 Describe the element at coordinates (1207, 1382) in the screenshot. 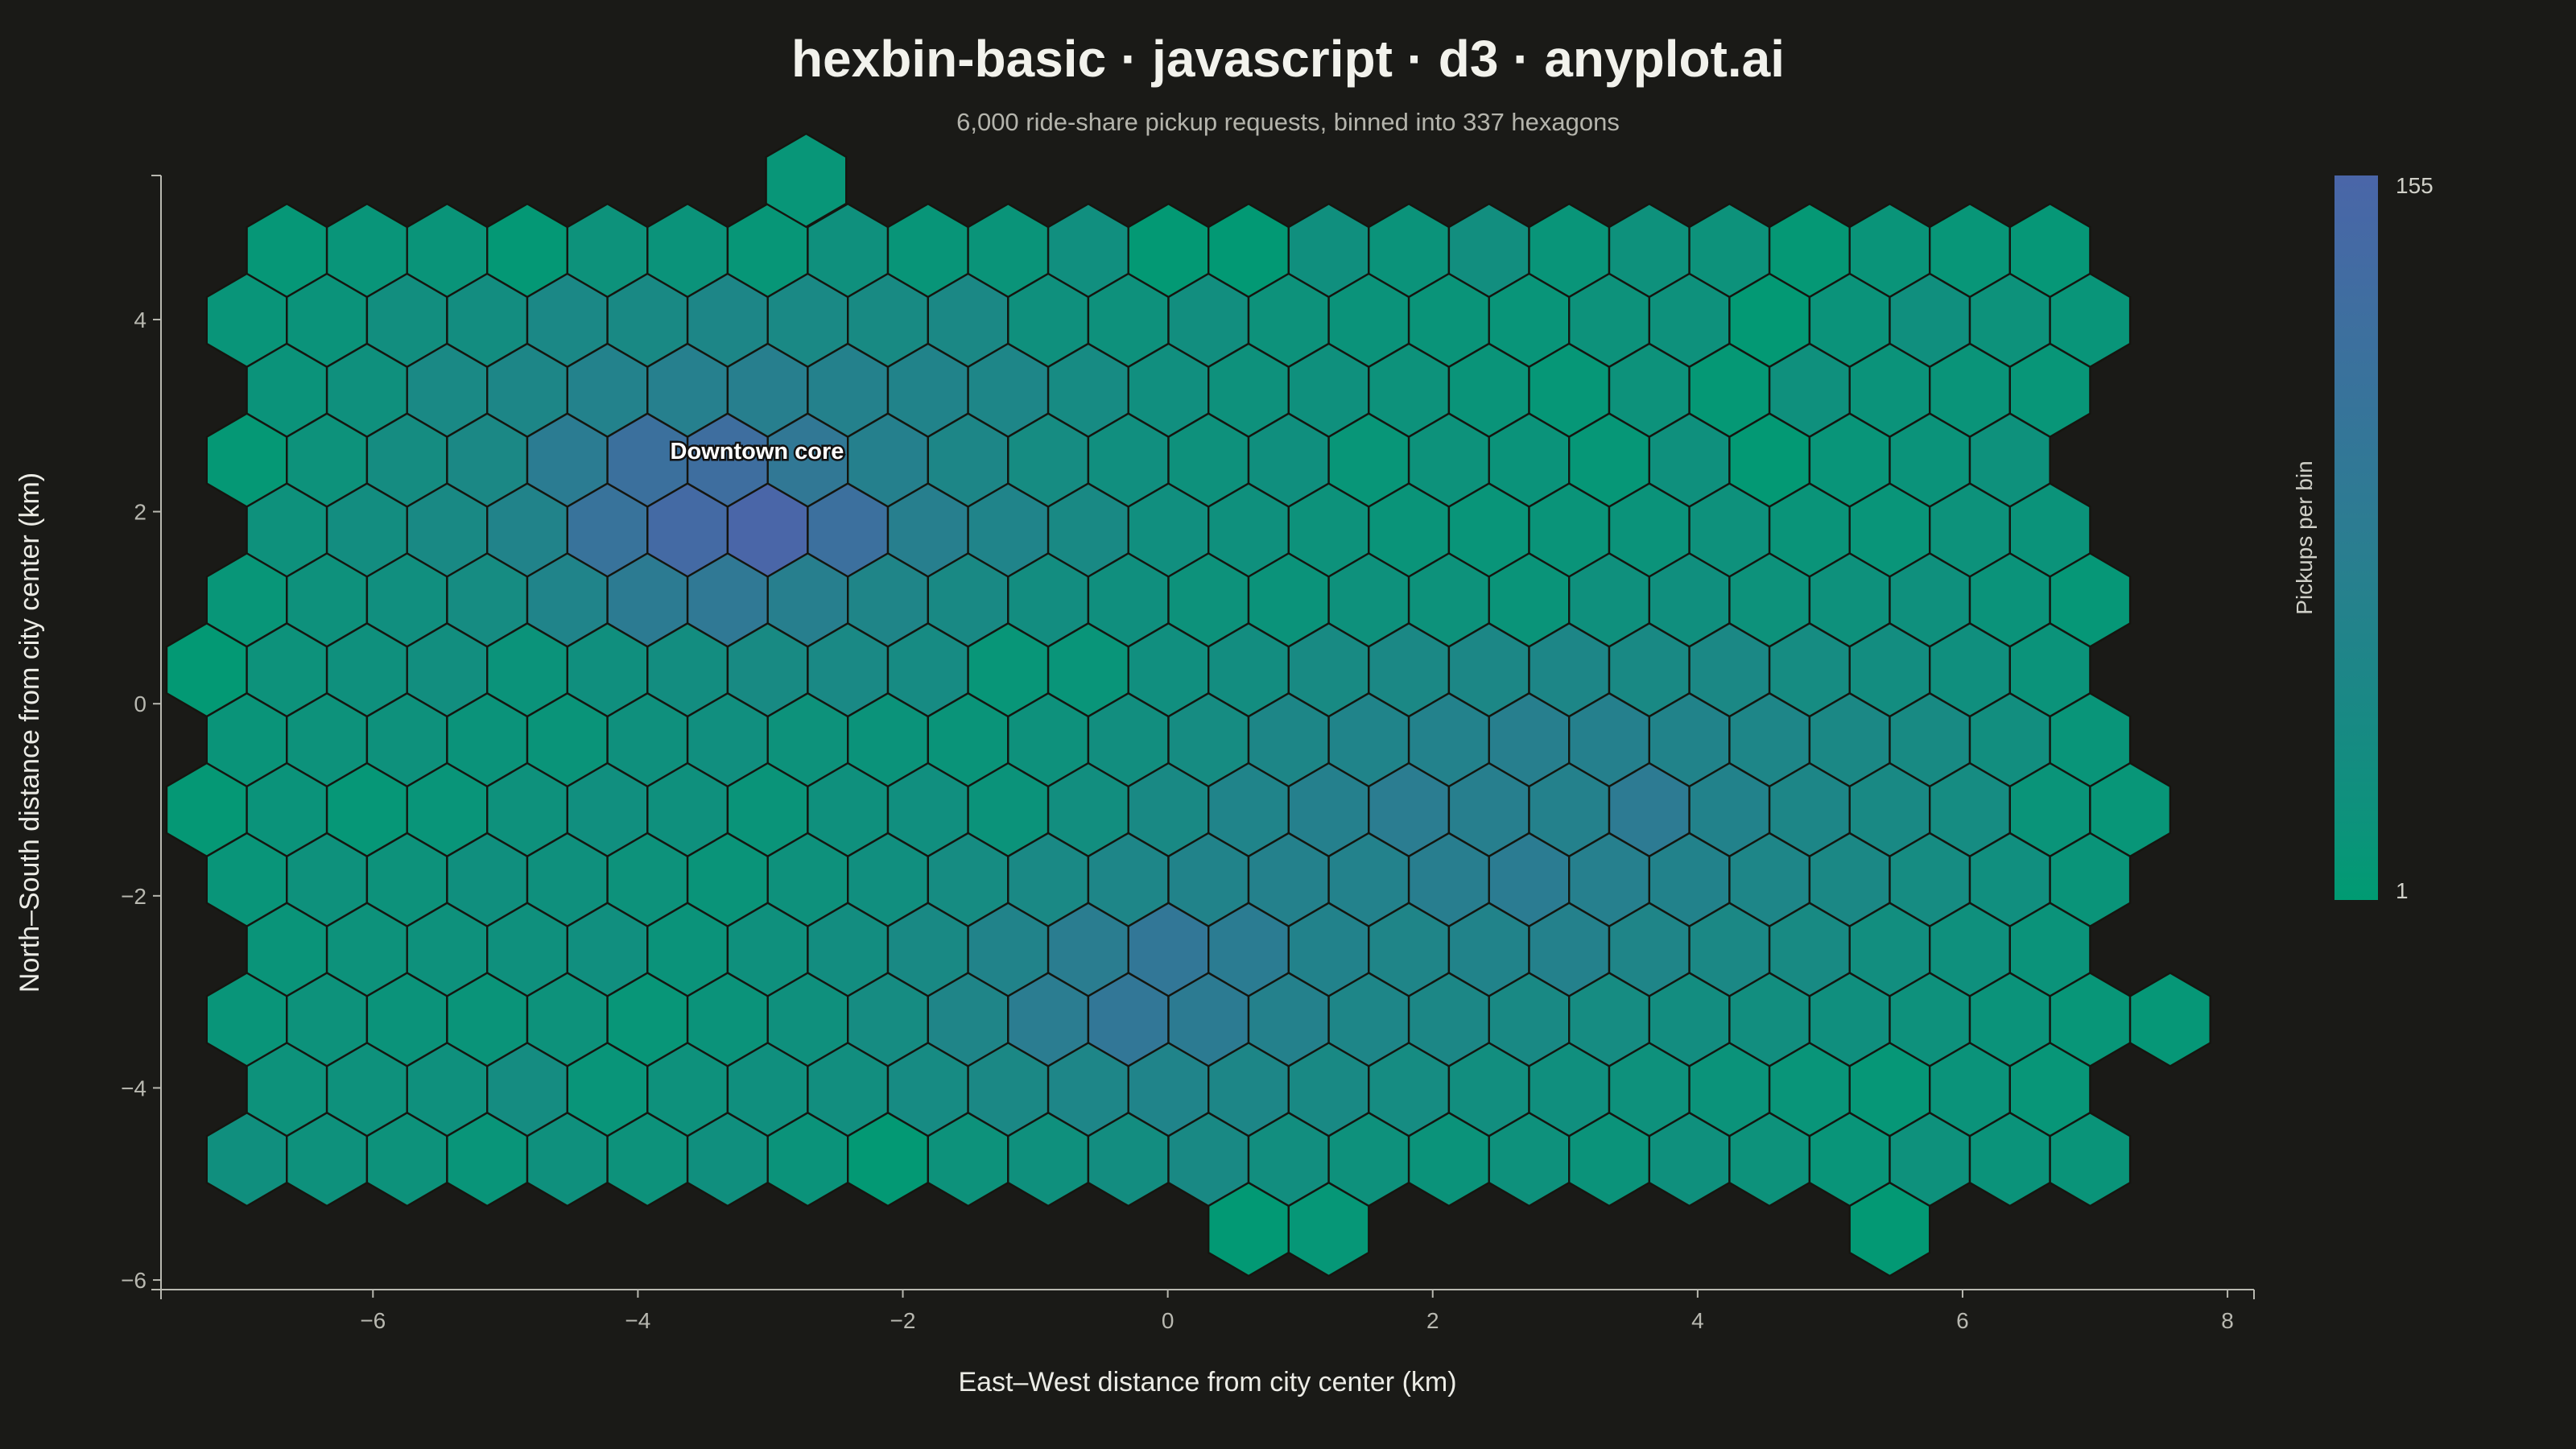

I see `x-axis-label: East–West distance from city center (km)` at that location.